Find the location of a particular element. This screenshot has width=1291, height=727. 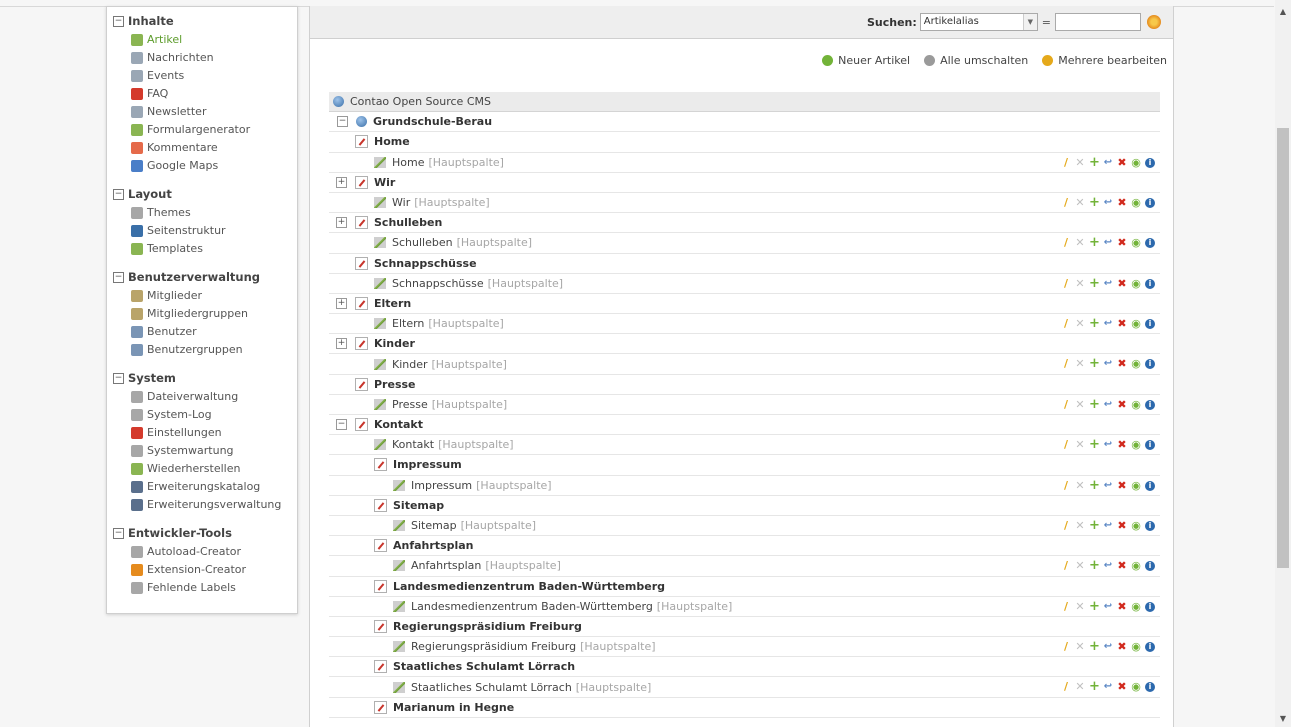

page-row: Marianum in Hegne is located at coordinates (744, 708).